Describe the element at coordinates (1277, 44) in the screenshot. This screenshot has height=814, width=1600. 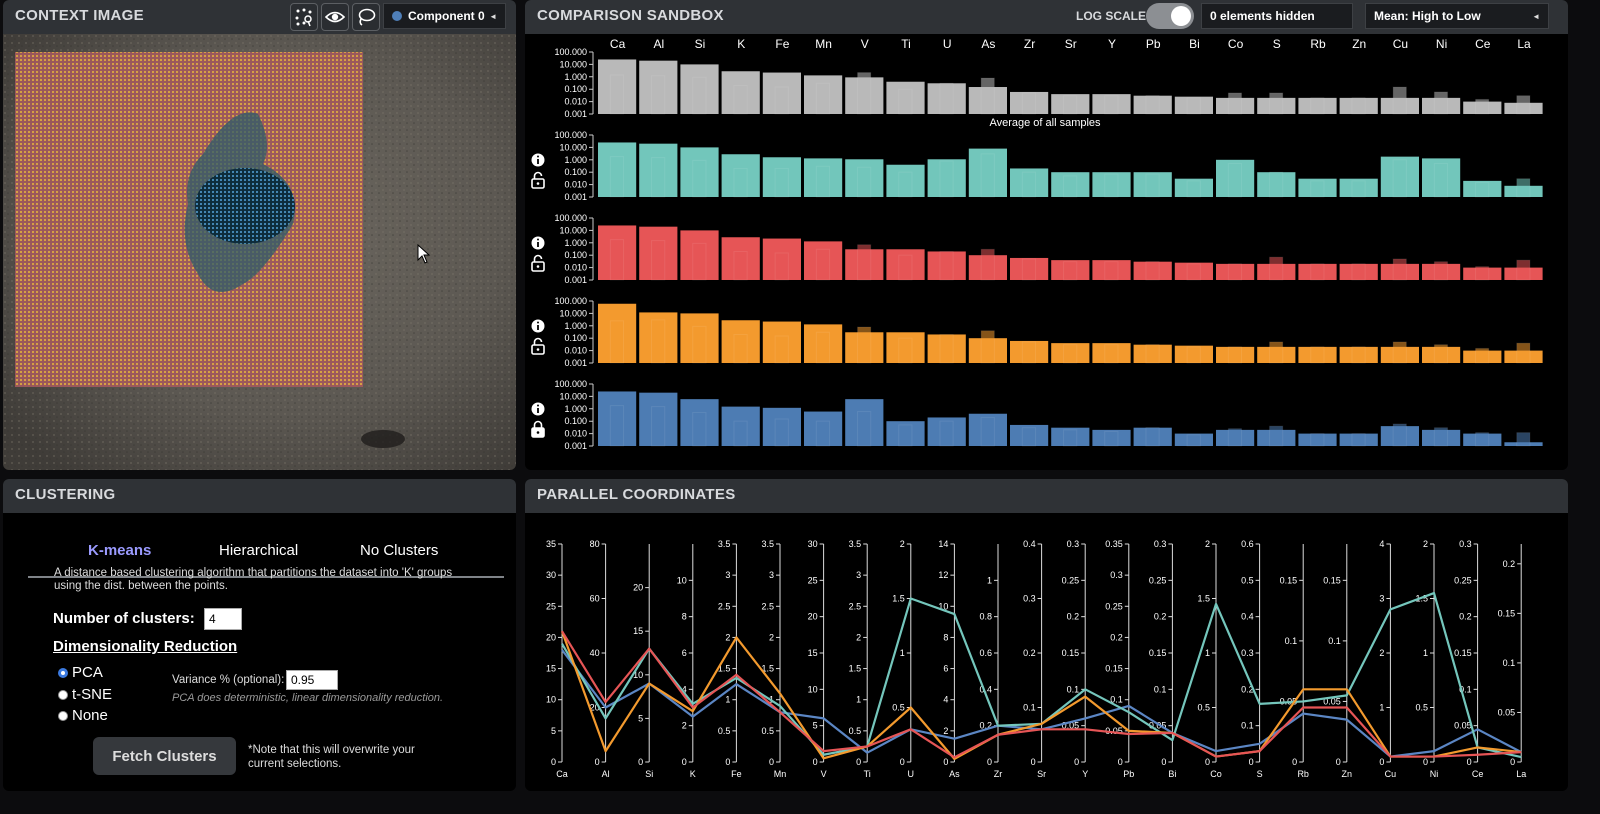
I see `element-column-label: S` at that location.